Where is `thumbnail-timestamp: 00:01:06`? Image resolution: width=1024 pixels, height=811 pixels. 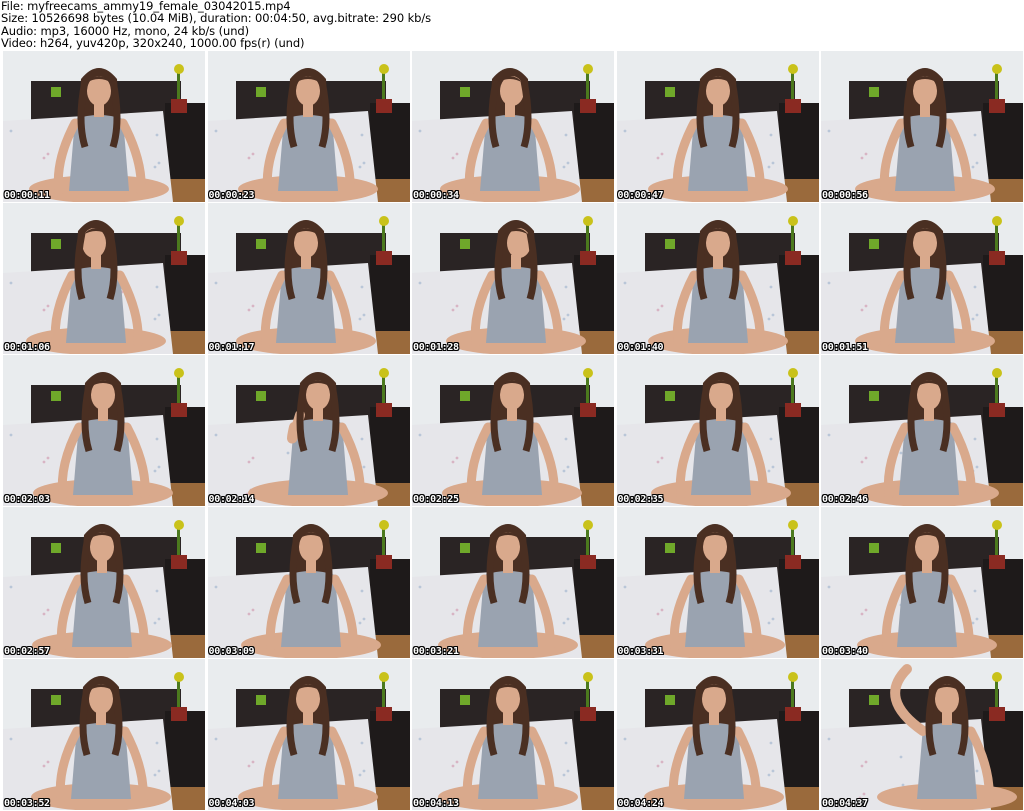
thumbnail-timestamp: 00:01:06 is located at coordinates (27, 347).